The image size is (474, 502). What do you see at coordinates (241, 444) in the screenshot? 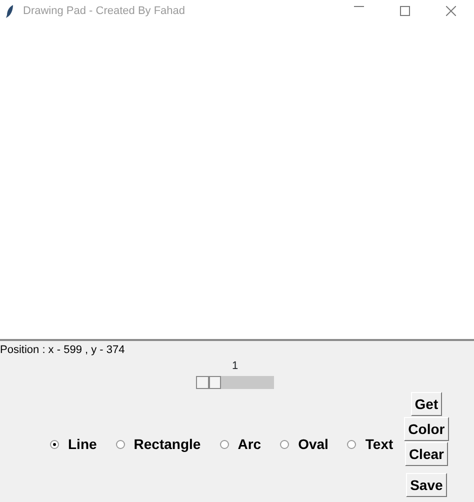
I see `tool-radio: Arc` at bounding box center [241, 444].